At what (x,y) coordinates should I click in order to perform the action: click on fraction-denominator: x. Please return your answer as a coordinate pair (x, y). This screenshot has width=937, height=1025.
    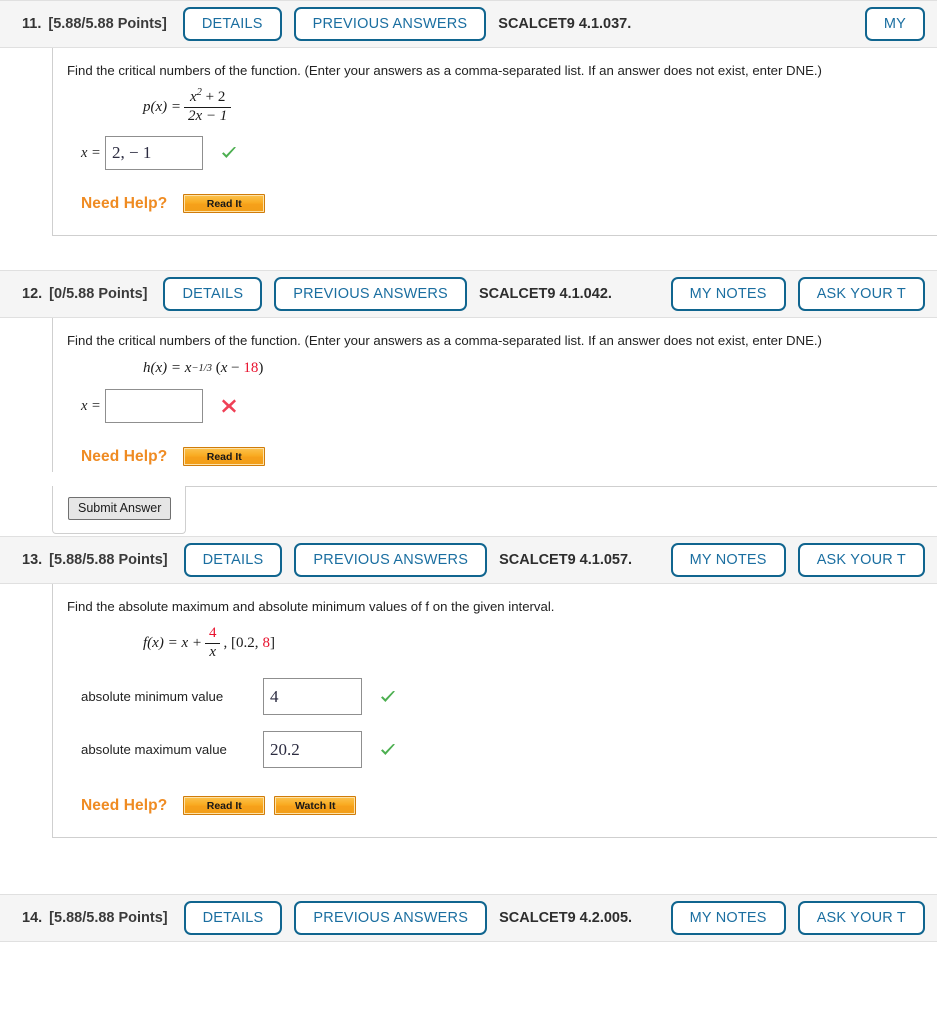
    Looking at the image, I should click on (213, 651).